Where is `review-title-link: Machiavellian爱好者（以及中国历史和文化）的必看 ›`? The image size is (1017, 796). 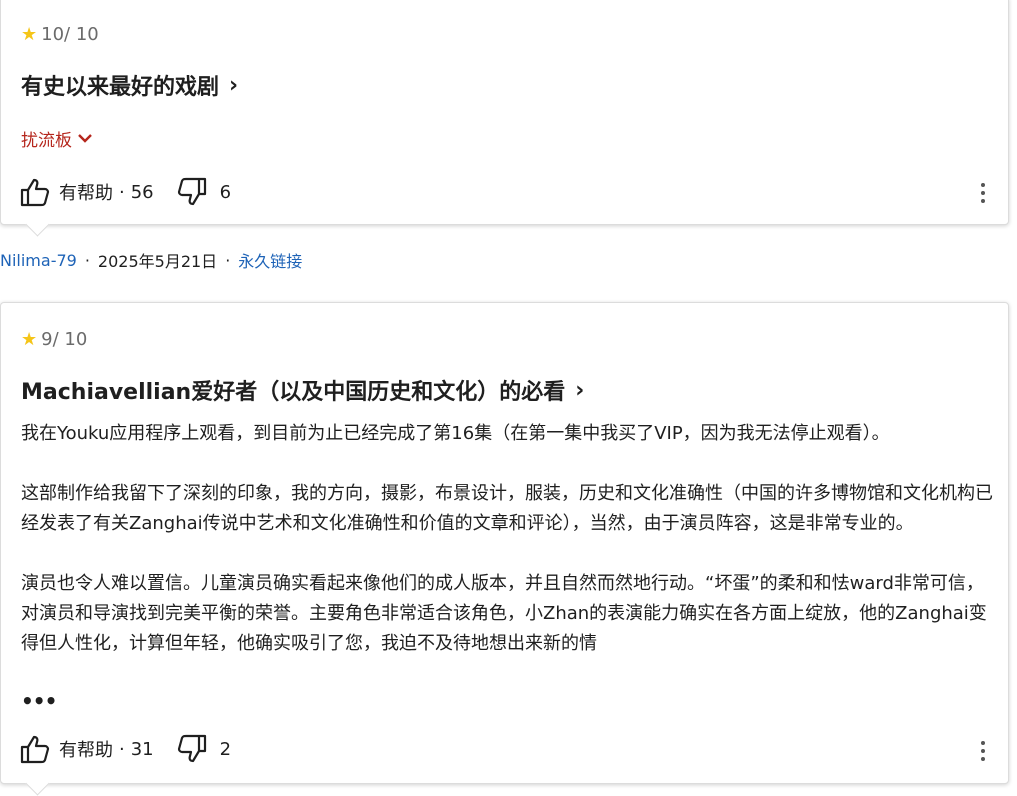
review-title-link: Machiavellian爱好者（以及中国历史和文化）的必看 › is located at coordinates (302, 390).